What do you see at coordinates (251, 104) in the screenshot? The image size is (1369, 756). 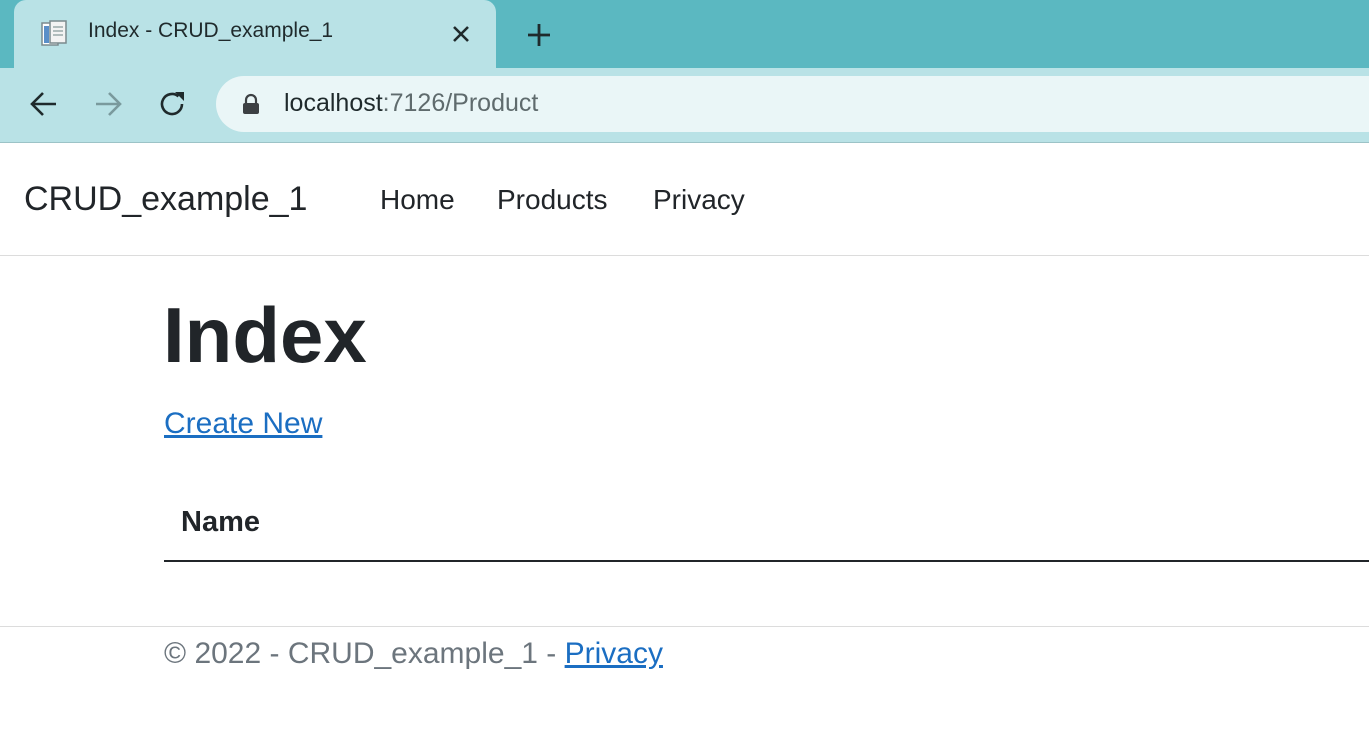 I see `lock-icon` at bounding box center [251, 104].